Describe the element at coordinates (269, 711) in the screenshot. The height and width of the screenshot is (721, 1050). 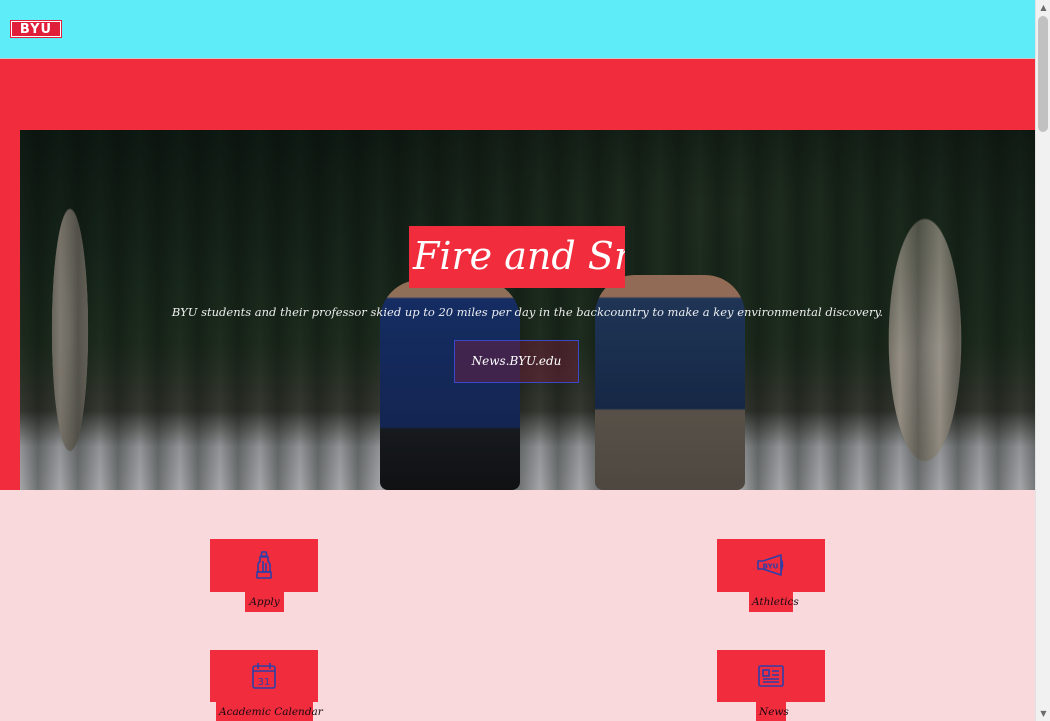
I see `academic-calendar-label: Academic Calendar` at that location.